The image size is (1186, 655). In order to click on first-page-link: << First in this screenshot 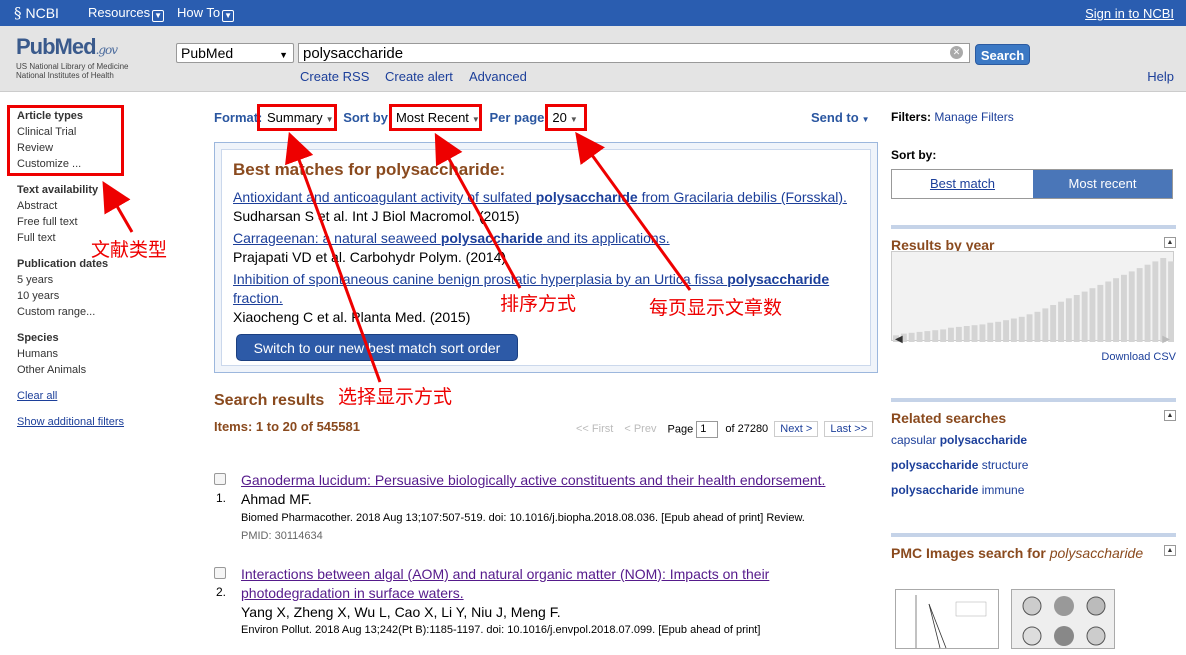, I will do `click(594, 429)`.